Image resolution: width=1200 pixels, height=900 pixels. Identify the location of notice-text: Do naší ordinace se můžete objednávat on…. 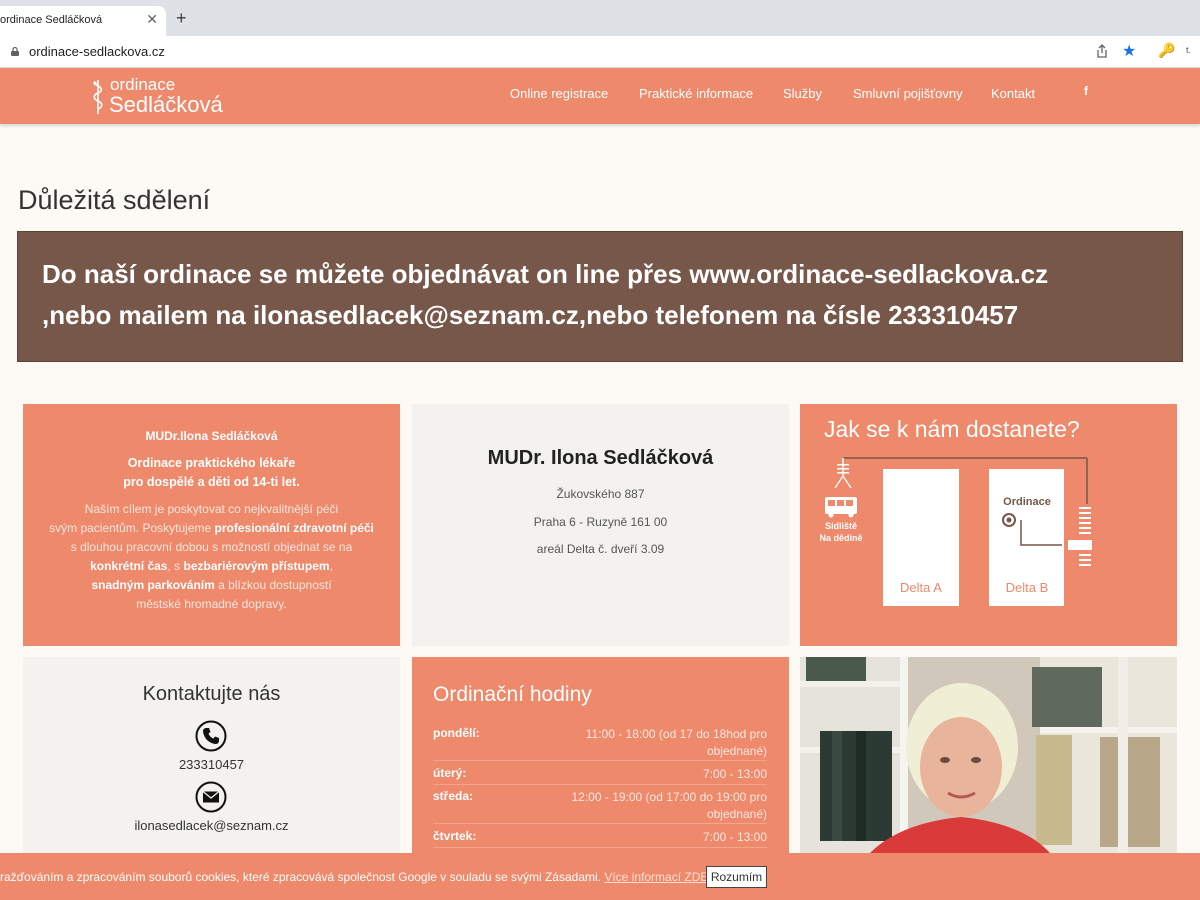
(545, 294).